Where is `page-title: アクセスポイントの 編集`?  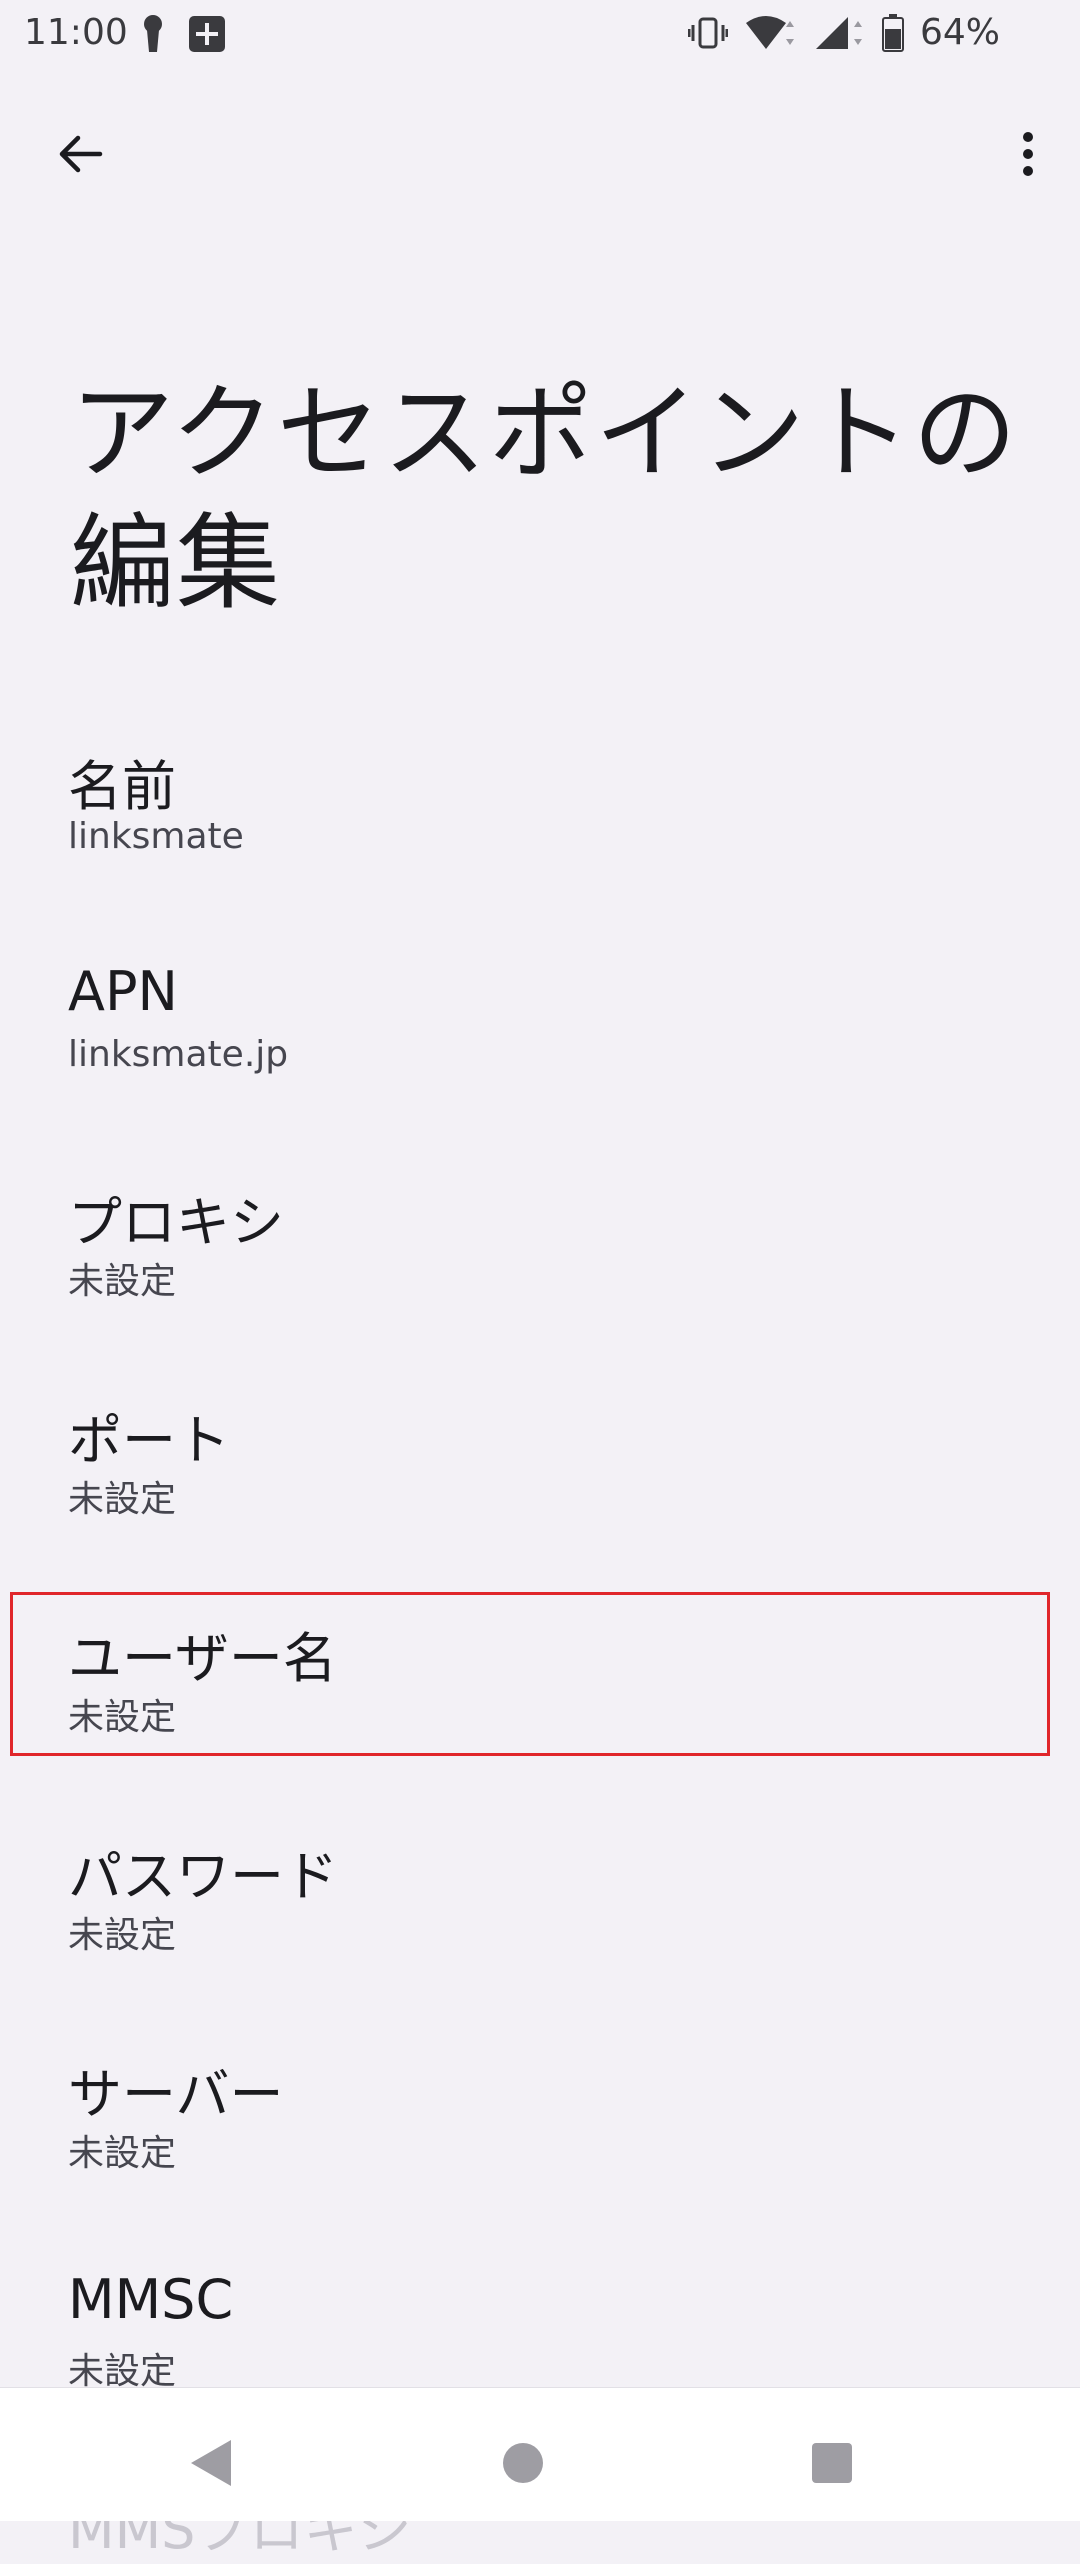
page-title: アクセスポイントの 編集 is located at coordinates (550, 498).